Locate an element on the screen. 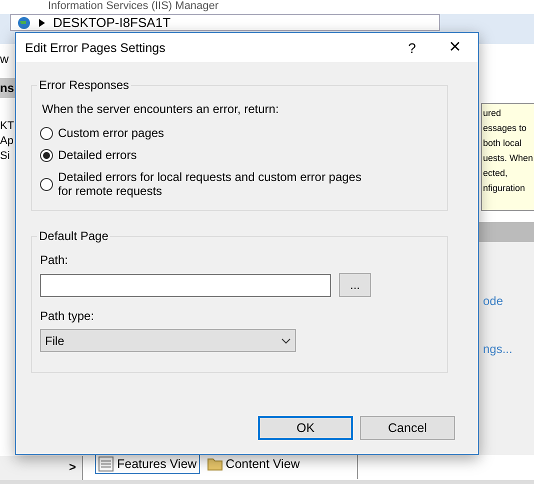 The height and width of the screenshot is (484, 534). ok-button: OK is located at coordinates (305, 428).